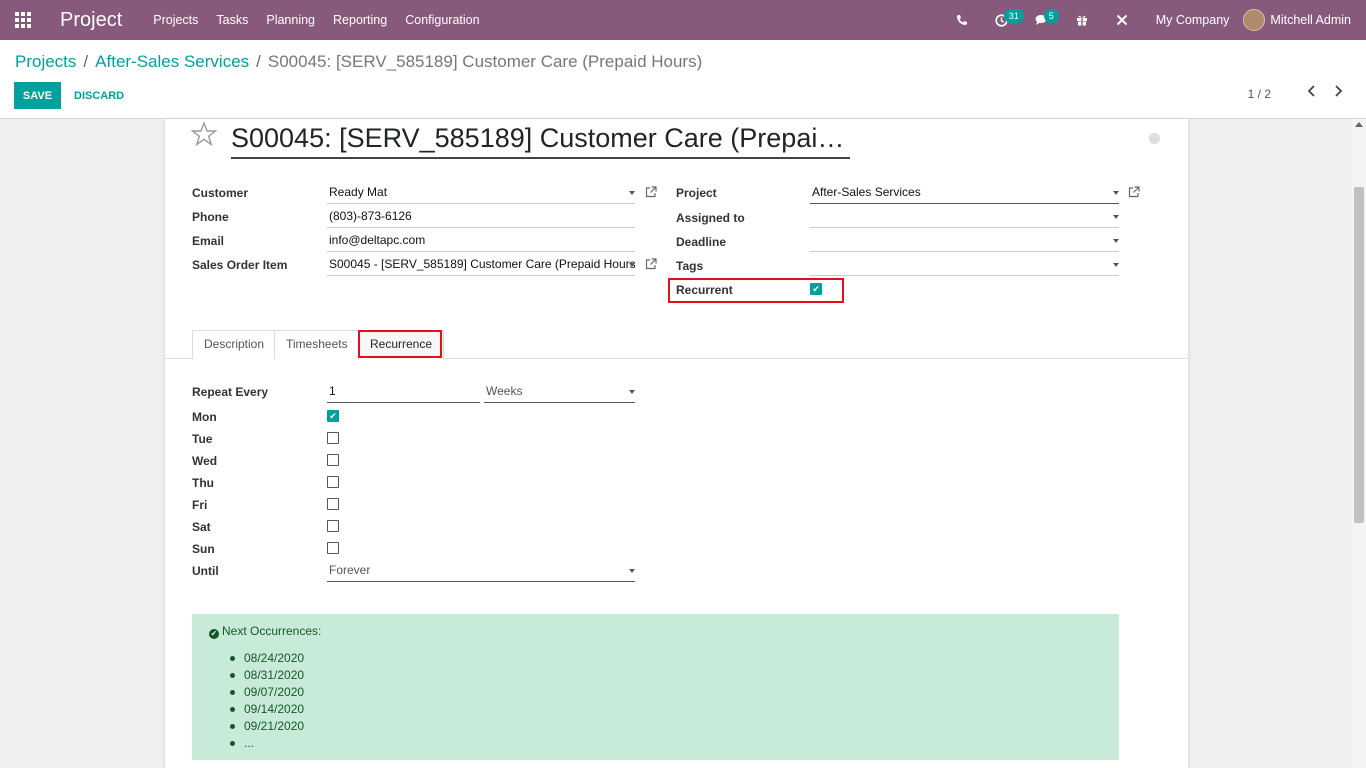 Image resolution: width=1366 pixels, height=768 pixels. Describe the element at coordinates (481, 218) in the screenshot. I see `phone-field: (803)-873-6126` at that location.